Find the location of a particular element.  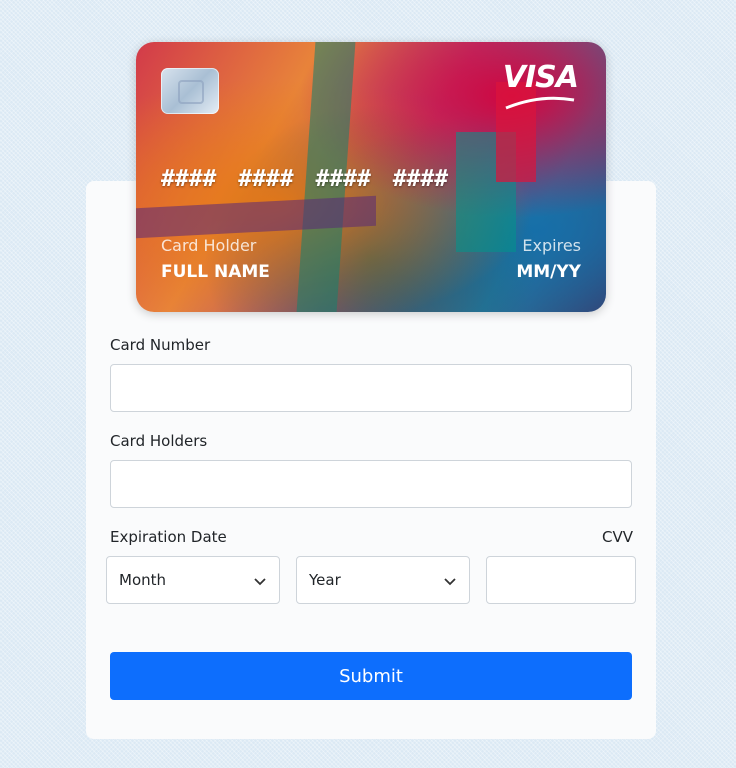

cvv-input is located at coordinates (561, 580).